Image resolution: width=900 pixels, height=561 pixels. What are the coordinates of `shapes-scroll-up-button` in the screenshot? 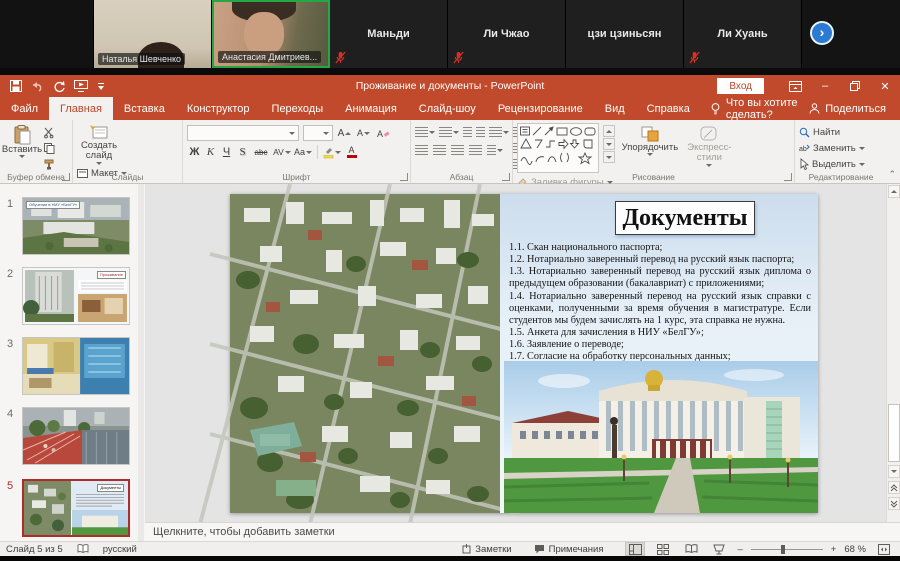 It's located at (609, 131).